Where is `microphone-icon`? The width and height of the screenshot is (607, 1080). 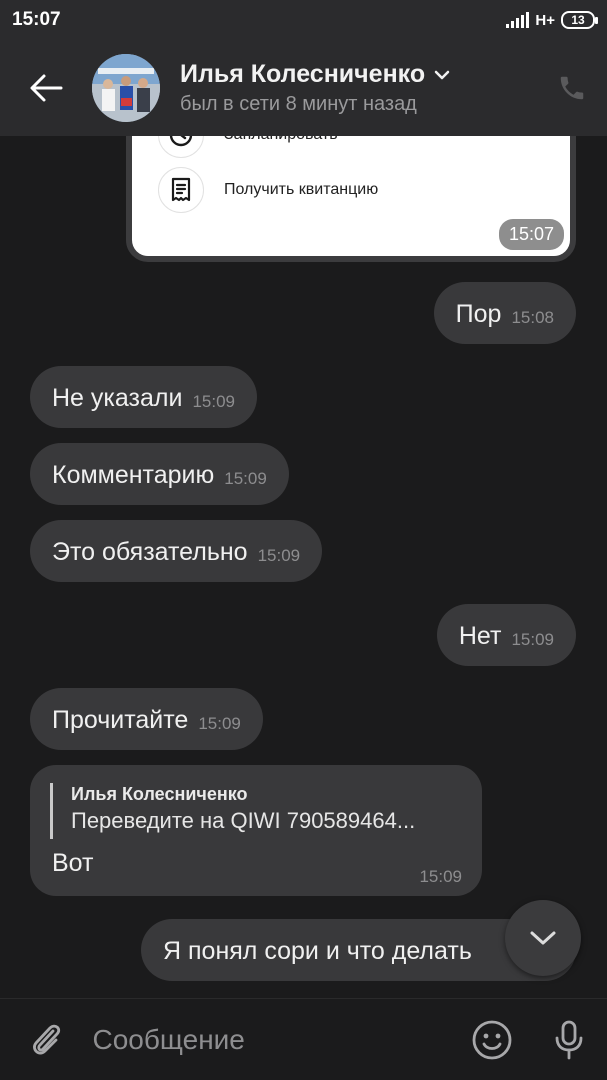 microphone-icon is located at coordinates (569, 1039).